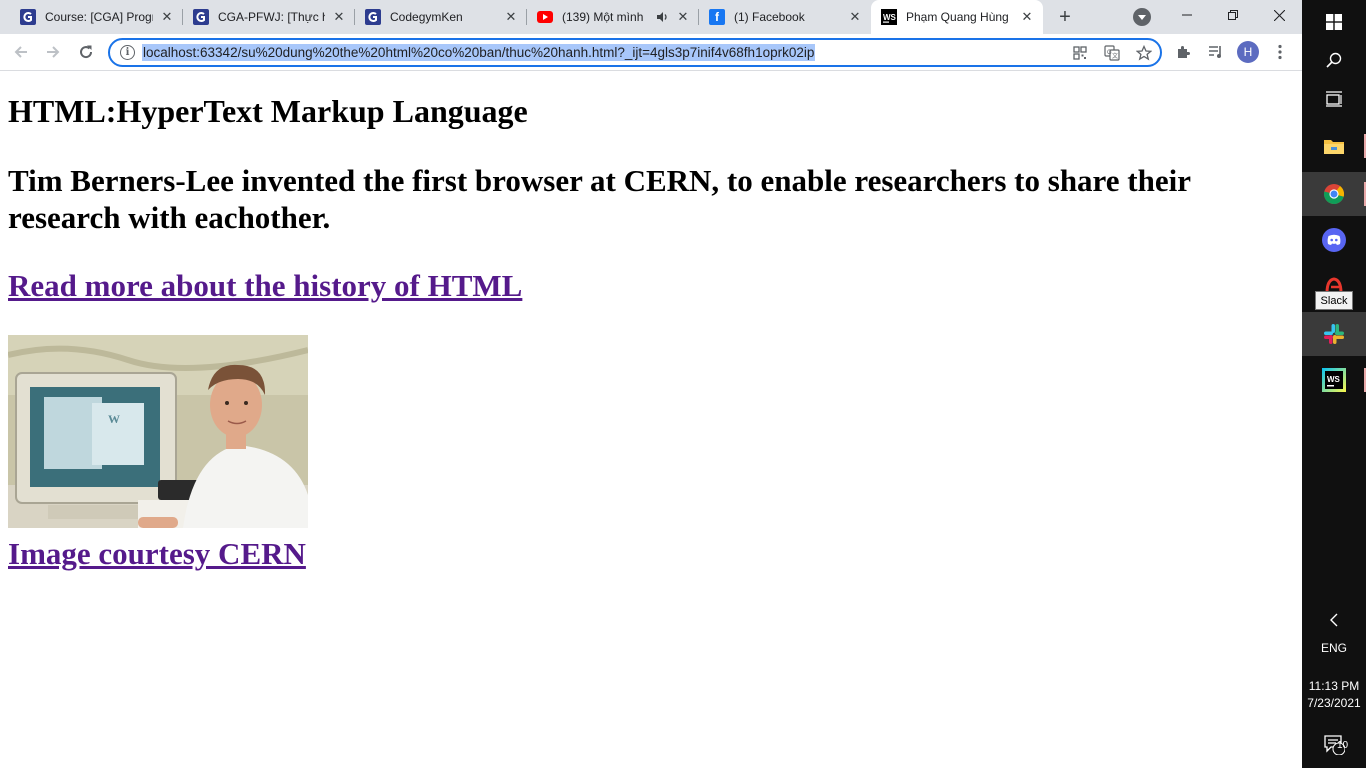 This screenshot has width=1366, height=768. I want to click on task-view-icon, so click(1334, 99).